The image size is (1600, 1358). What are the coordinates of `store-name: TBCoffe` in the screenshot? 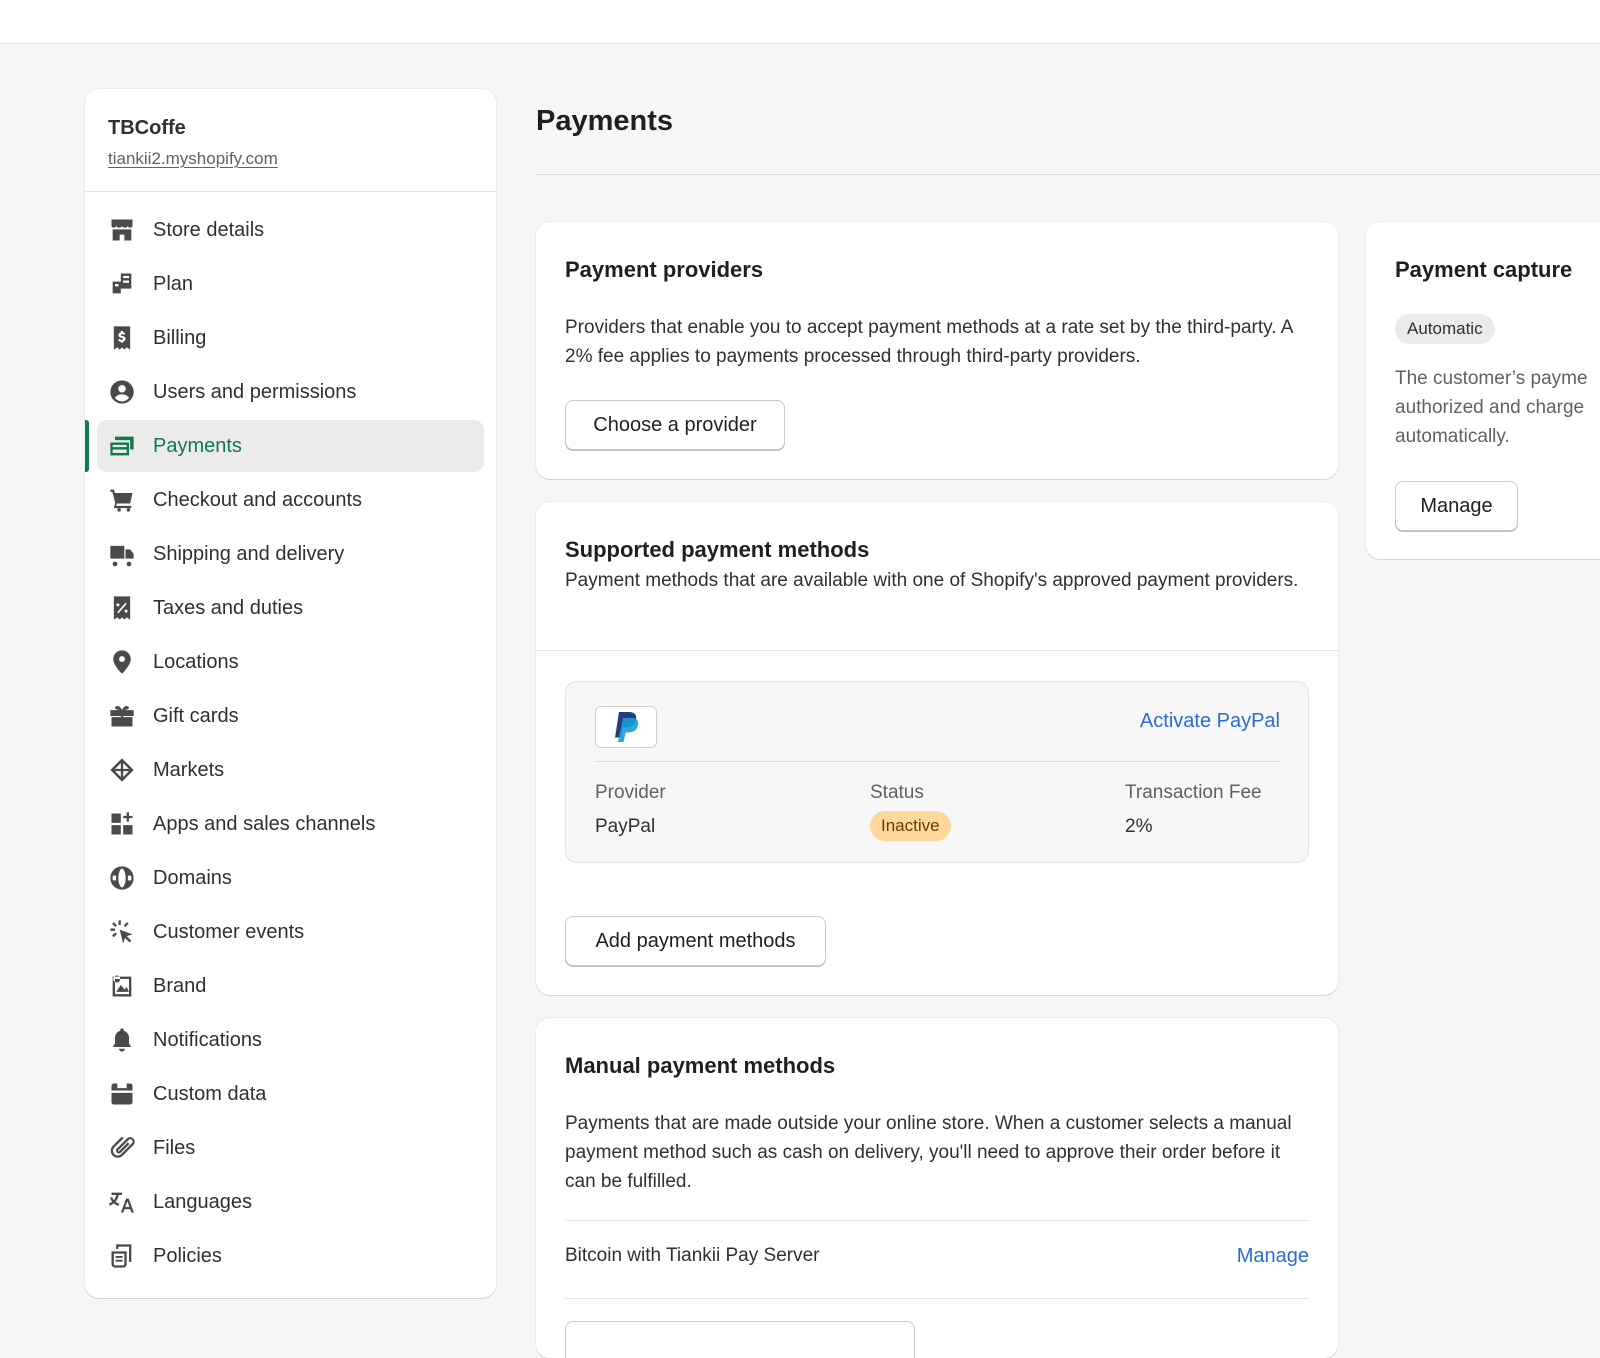 It's located at (147, 128).